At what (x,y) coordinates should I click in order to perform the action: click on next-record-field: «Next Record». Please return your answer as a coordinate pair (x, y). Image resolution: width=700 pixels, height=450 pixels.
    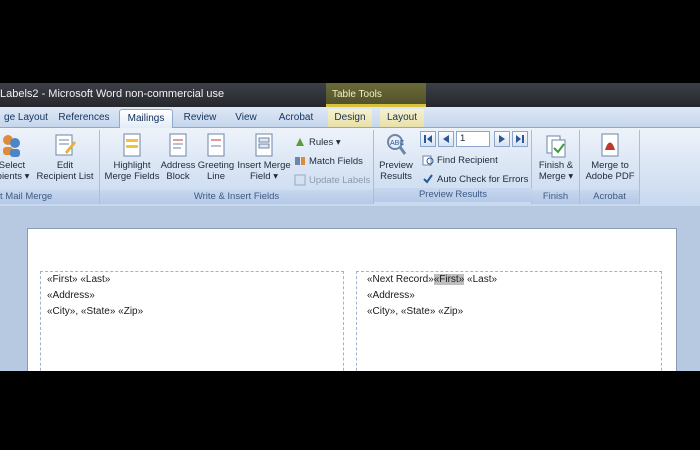
    Looking at the image, I should click on (400, 279).